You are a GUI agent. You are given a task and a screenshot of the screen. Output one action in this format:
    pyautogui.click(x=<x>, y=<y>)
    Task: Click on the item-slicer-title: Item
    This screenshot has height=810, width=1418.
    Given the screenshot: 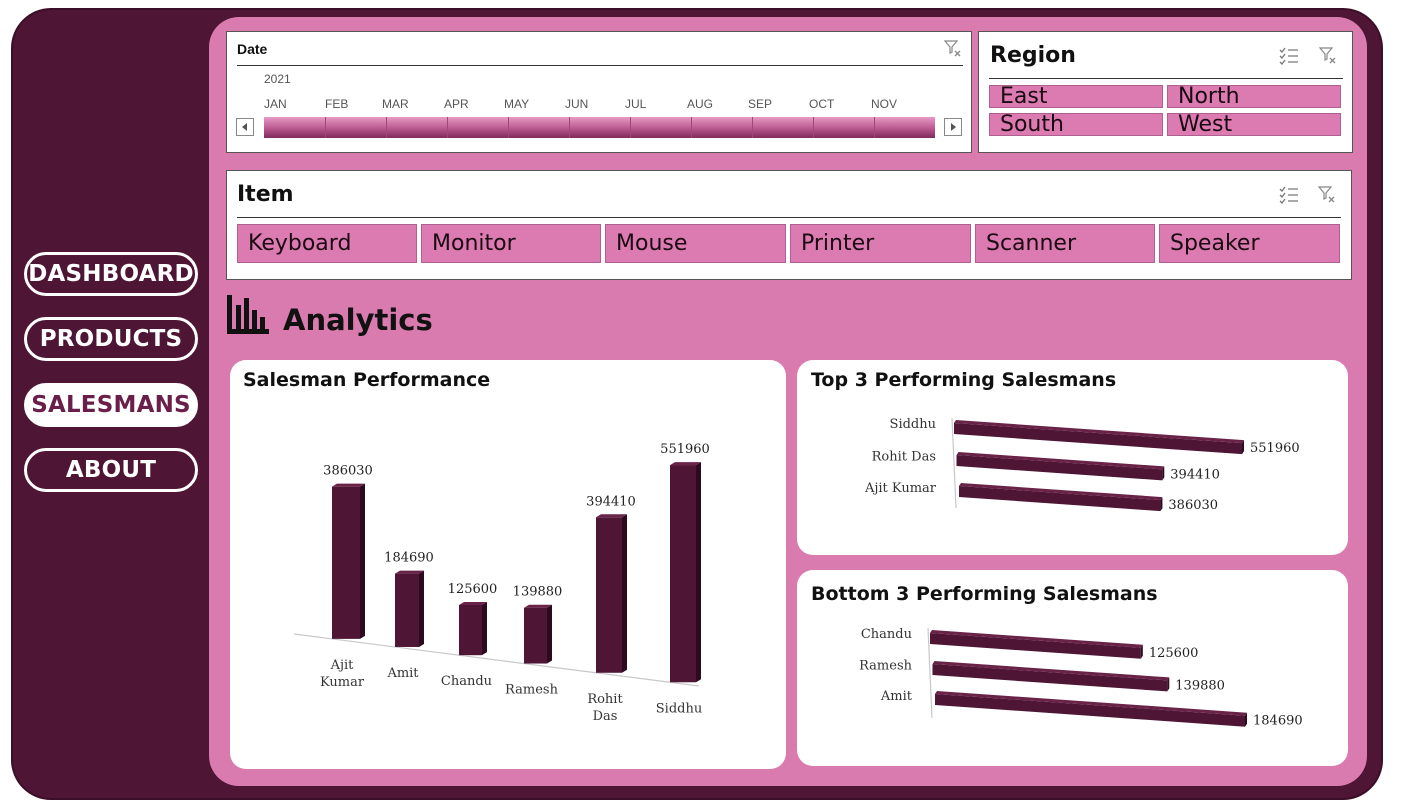 What is the action you would take?
    pyautogui.click(x=265, y=194)
    